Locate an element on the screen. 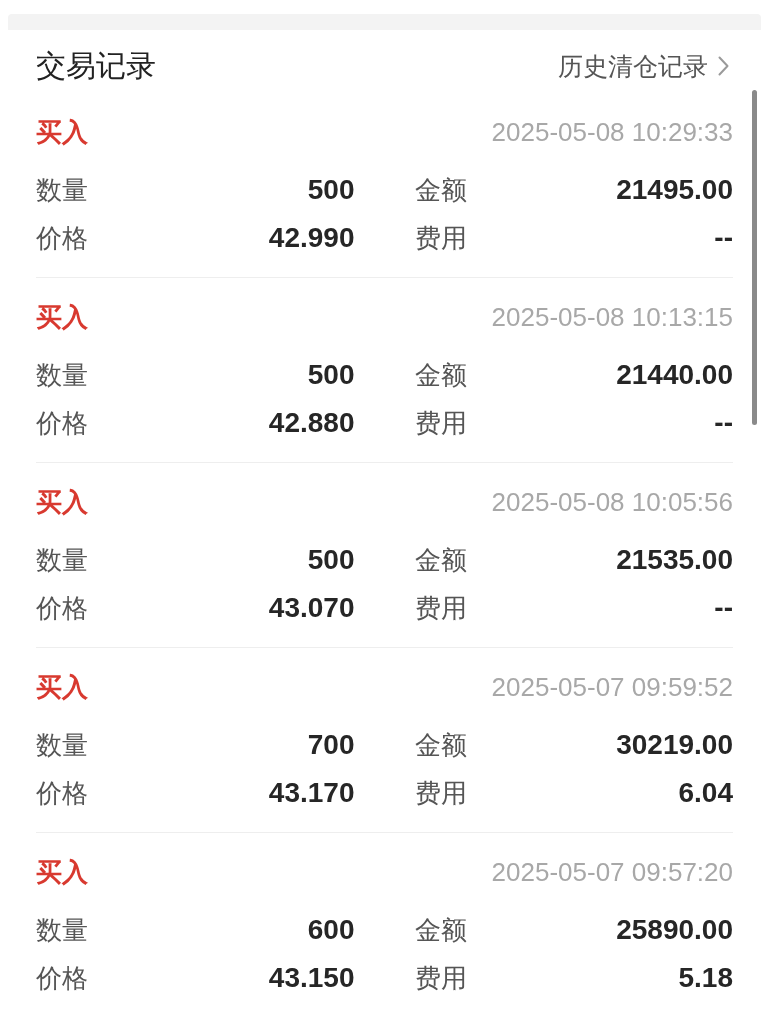  field-value: 43.070 is located at coordinates (311, 608).